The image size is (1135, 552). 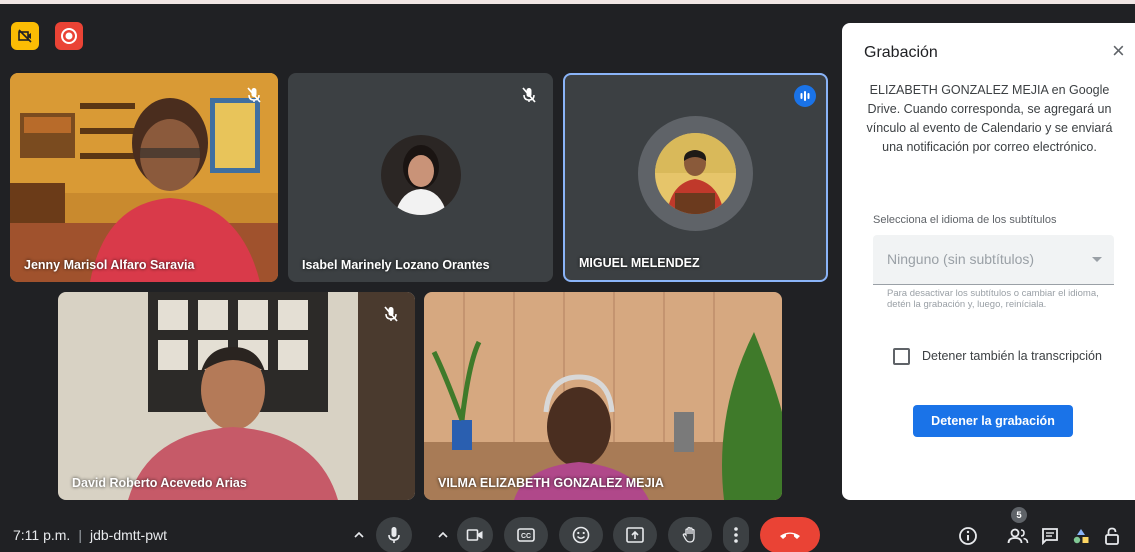 I want to click on emoji-icon, so click(x=581, y=535).